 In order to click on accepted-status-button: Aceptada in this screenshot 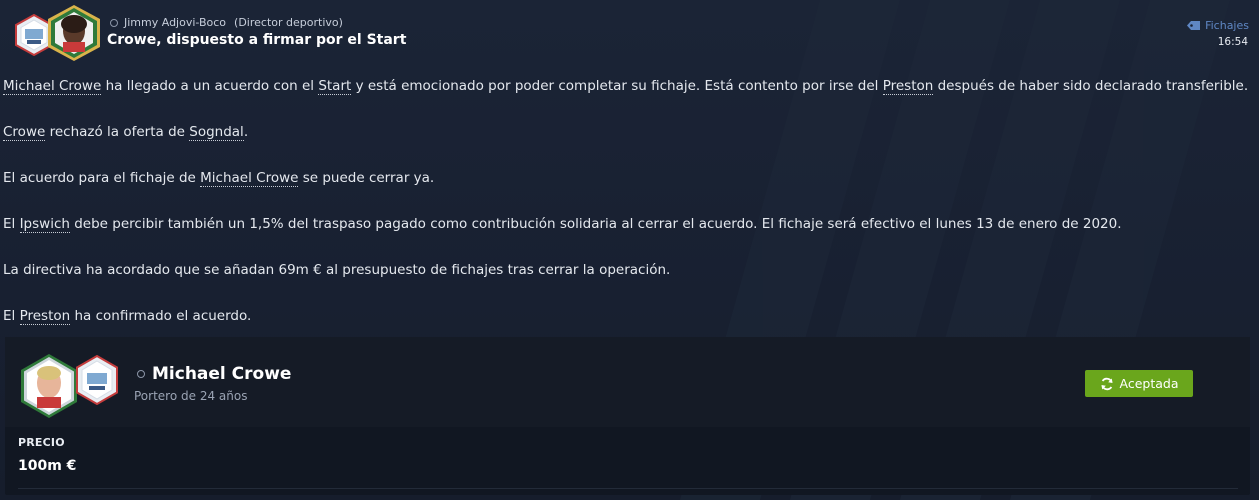, I will do `click(1139, 383)`.